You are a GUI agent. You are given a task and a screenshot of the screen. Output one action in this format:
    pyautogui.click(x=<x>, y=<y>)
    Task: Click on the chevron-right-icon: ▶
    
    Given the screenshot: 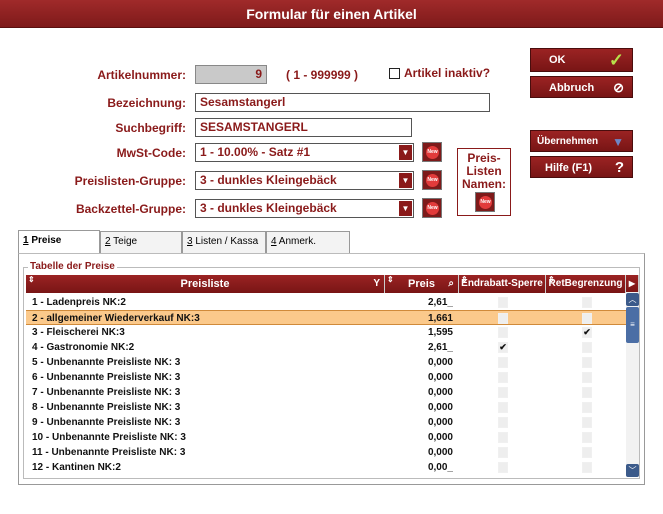 What is the action you would take?
    pyautogui.click(x=632, y=284)
    